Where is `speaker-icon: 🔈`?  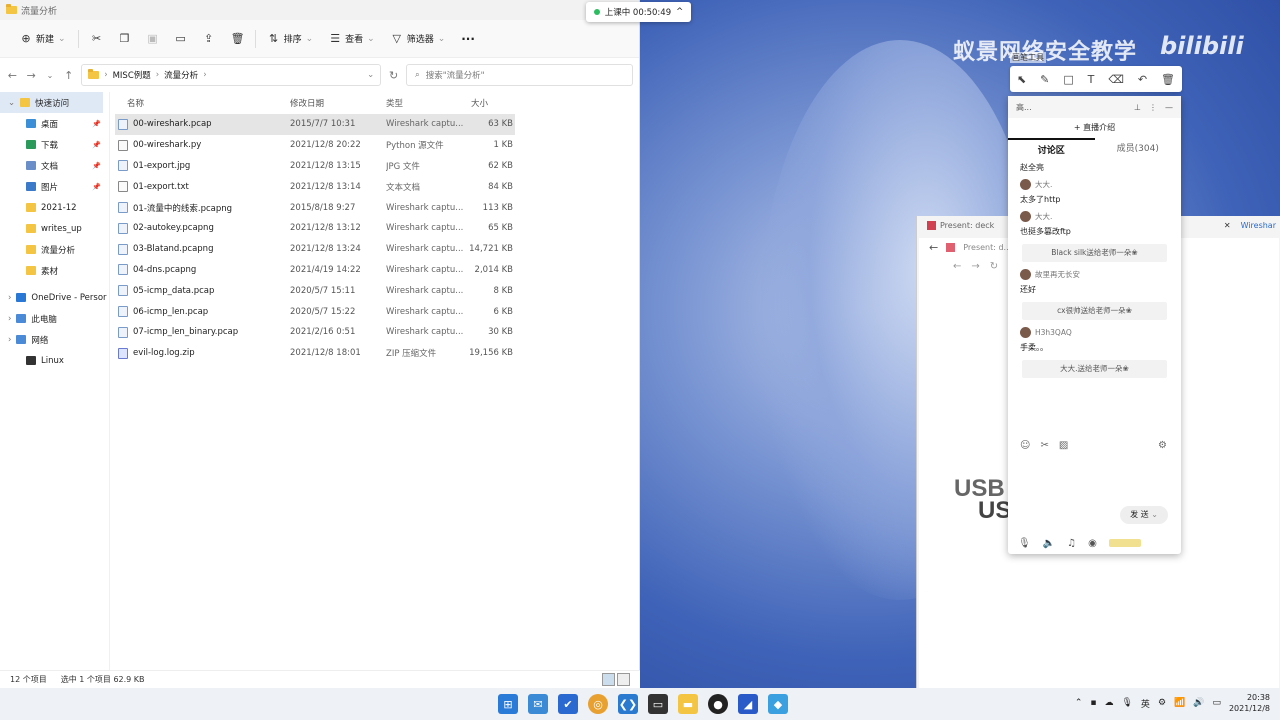 speaker-icon: 🔈 is located at coordinates (1049, 543).